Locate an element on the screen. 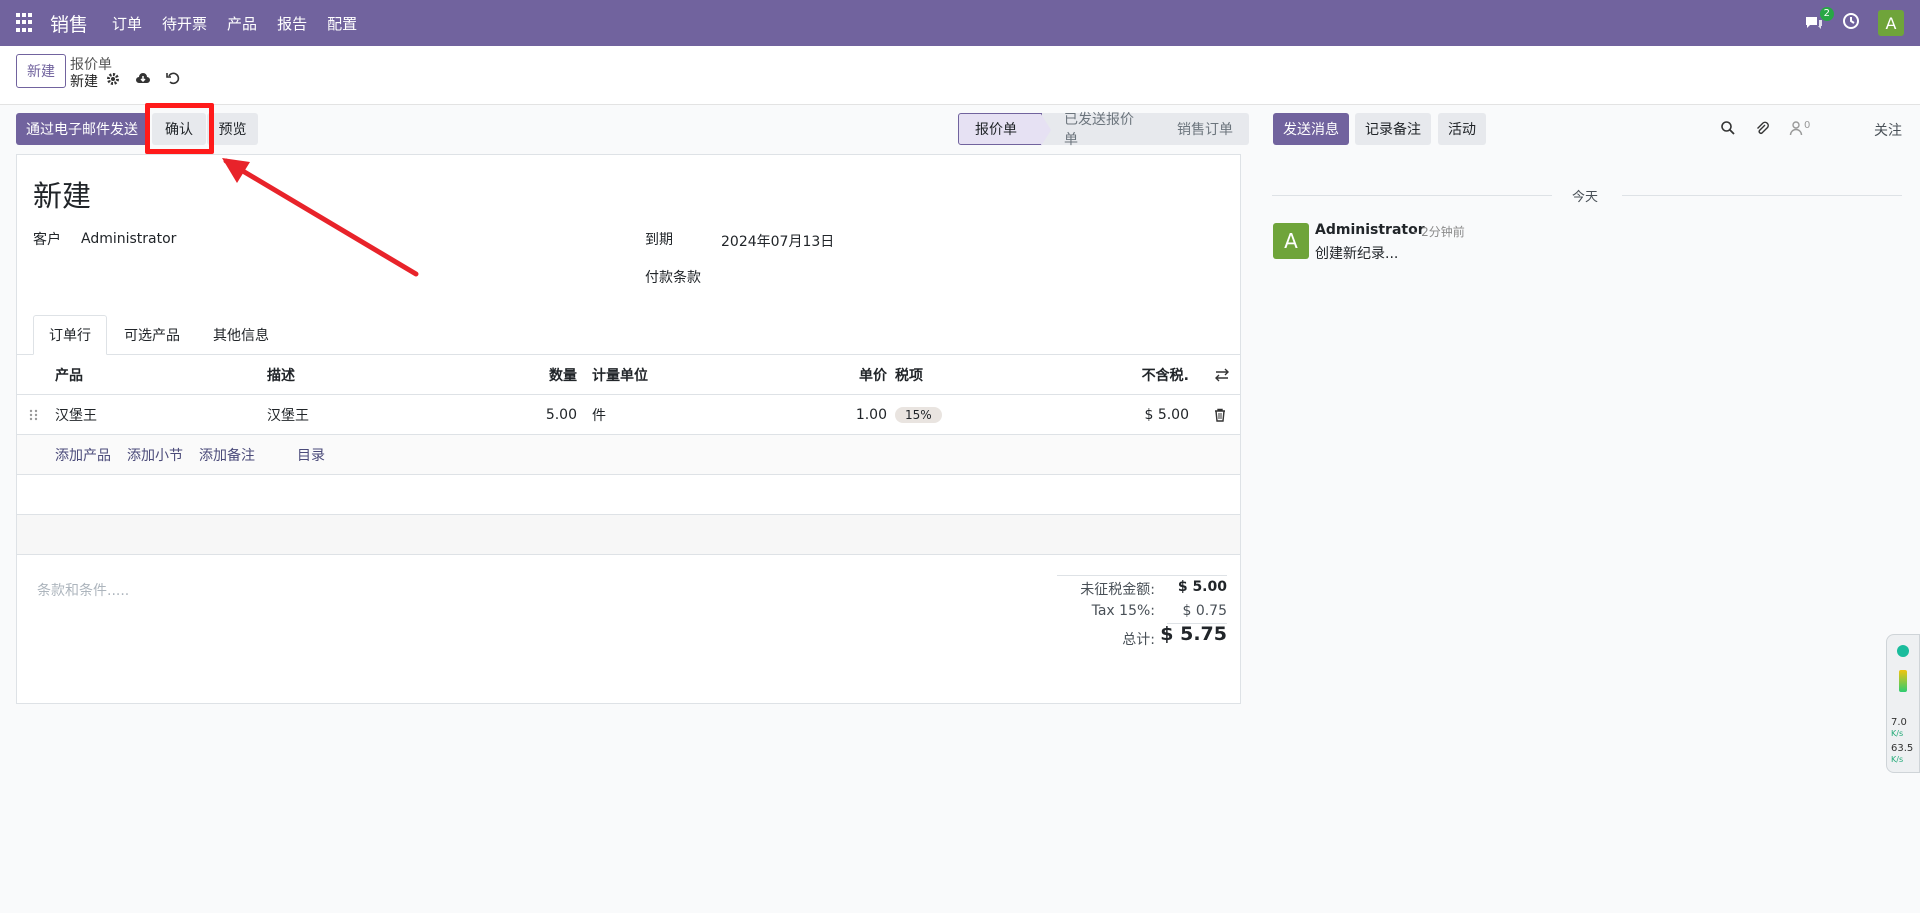  tax-label: Tax 15%: is located at coordinates (1123, 611).